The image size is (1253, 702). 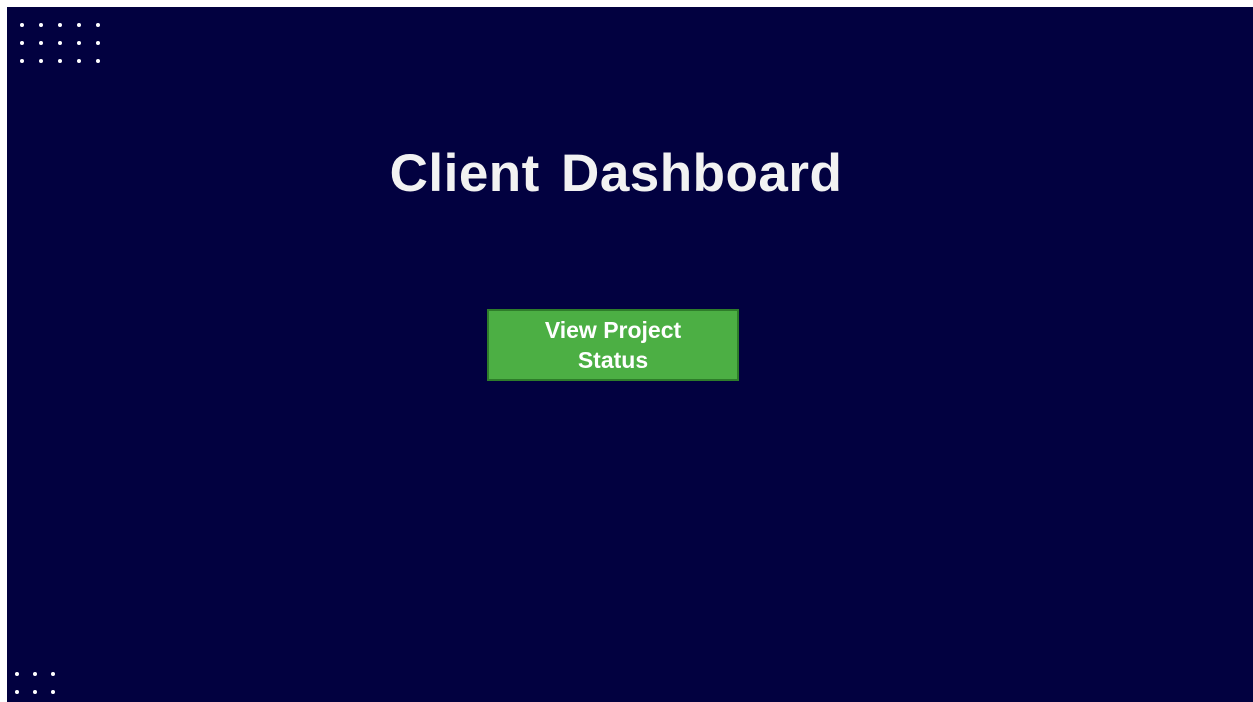 What do you see at coordinates (62, 43) in the screenshot?
I see `dot-grid-decoration-top-left` at bounding box center [62, 43].